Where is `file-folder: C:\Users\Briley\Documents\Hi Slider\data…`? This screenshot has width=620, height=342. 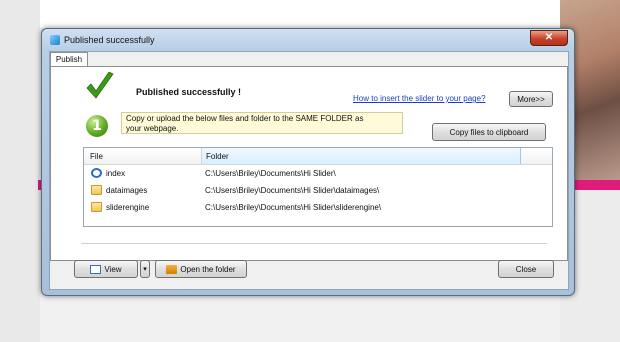 file-folder: C:\Users\Briley\Documents\Hi Slider\data… is located at coordinates (292, 190).